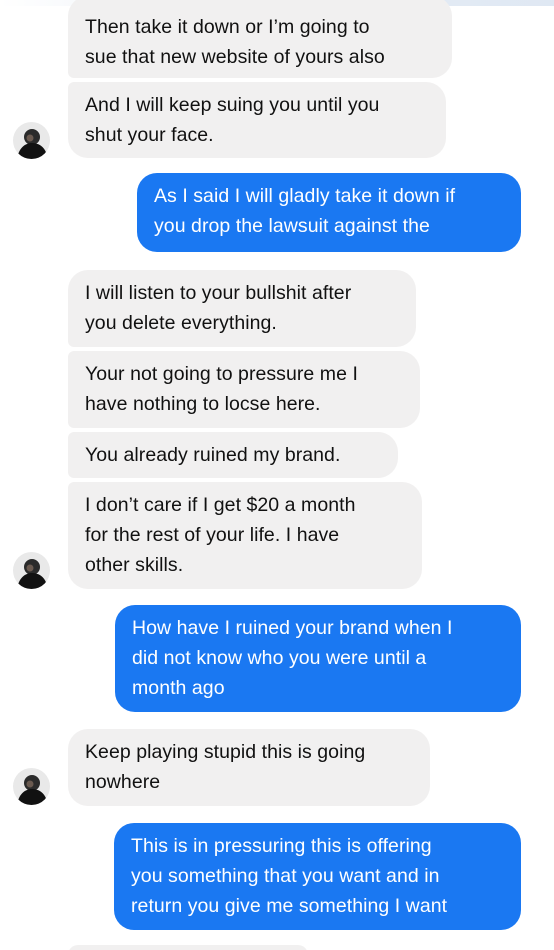 This screenshot has width=554, height=950. Describe the element at coordinates (218, 293) in the screenshot. I see `message-line: I will listen to your bullshit after` at that location.